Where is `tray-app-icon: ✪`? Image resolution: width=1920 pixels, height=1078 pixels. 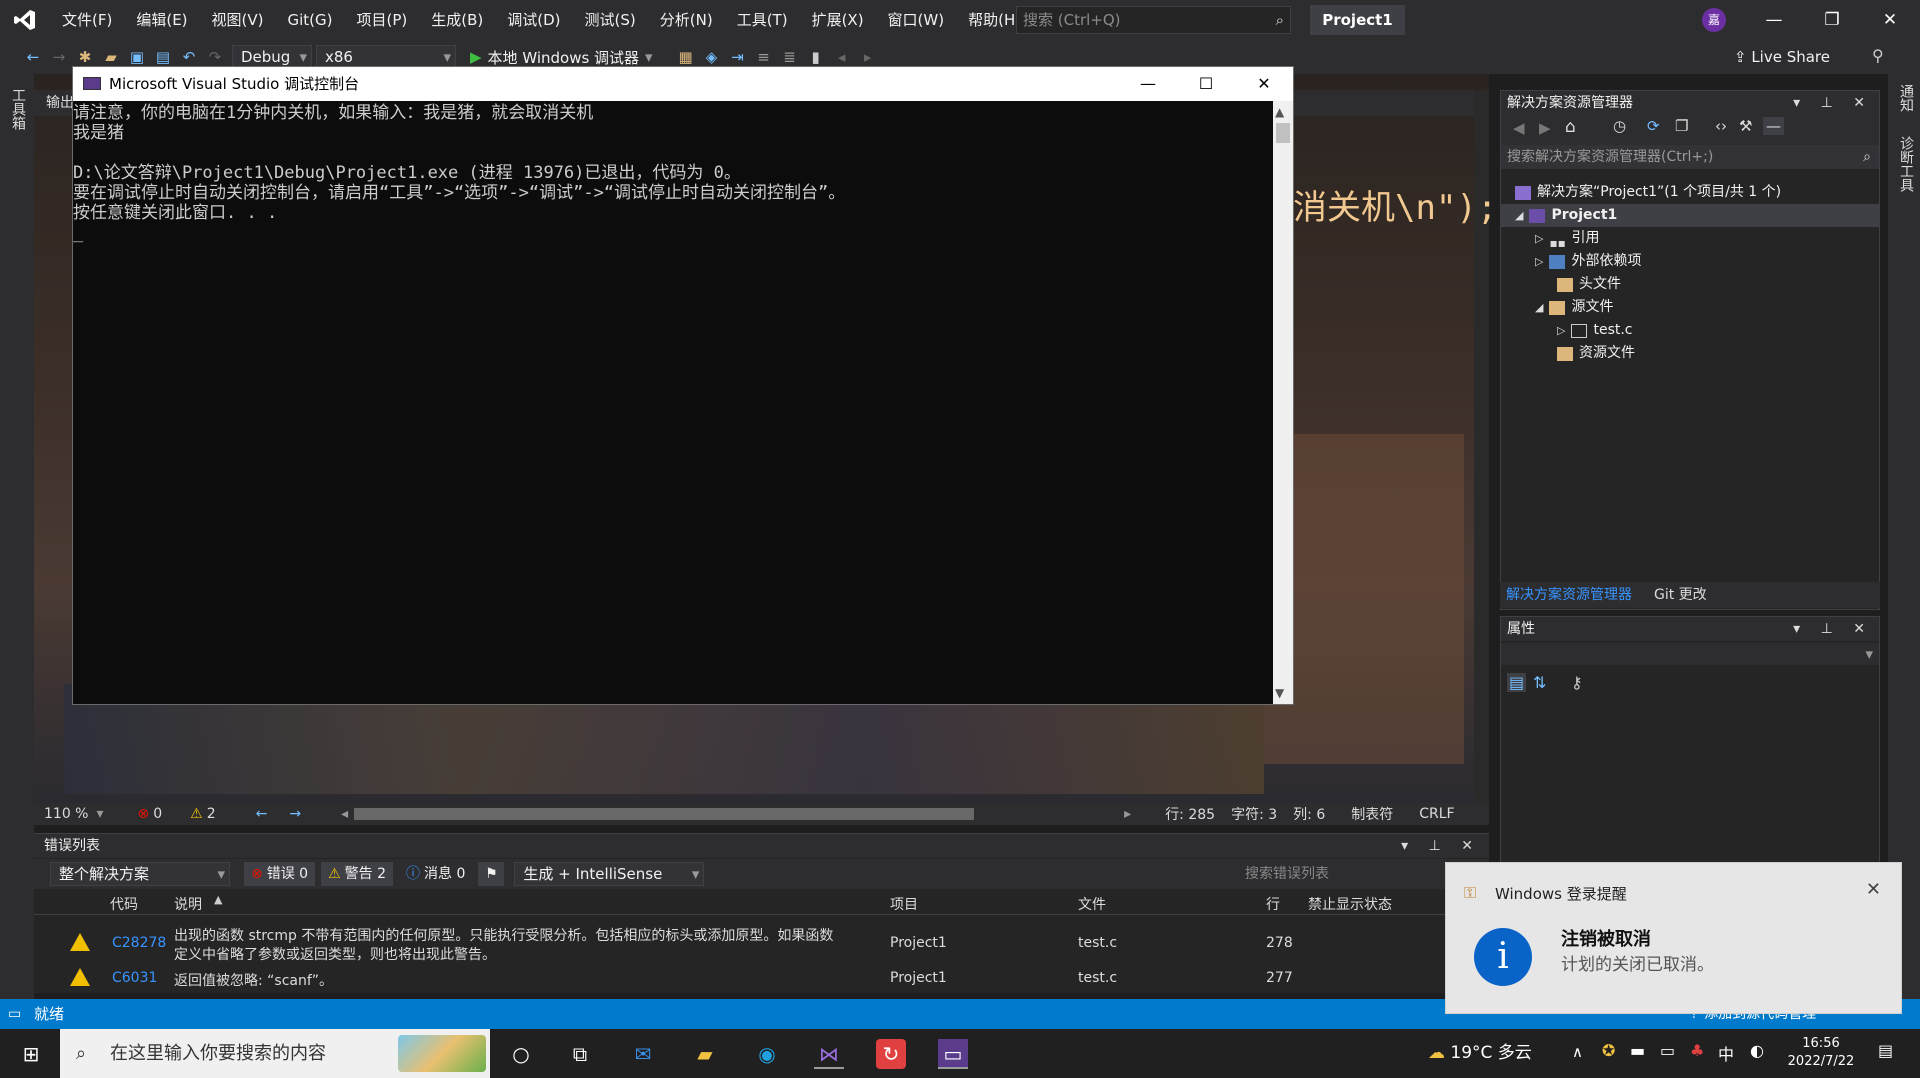
tray-app-icon: ✪ is located at coordinates (1608, 1050).